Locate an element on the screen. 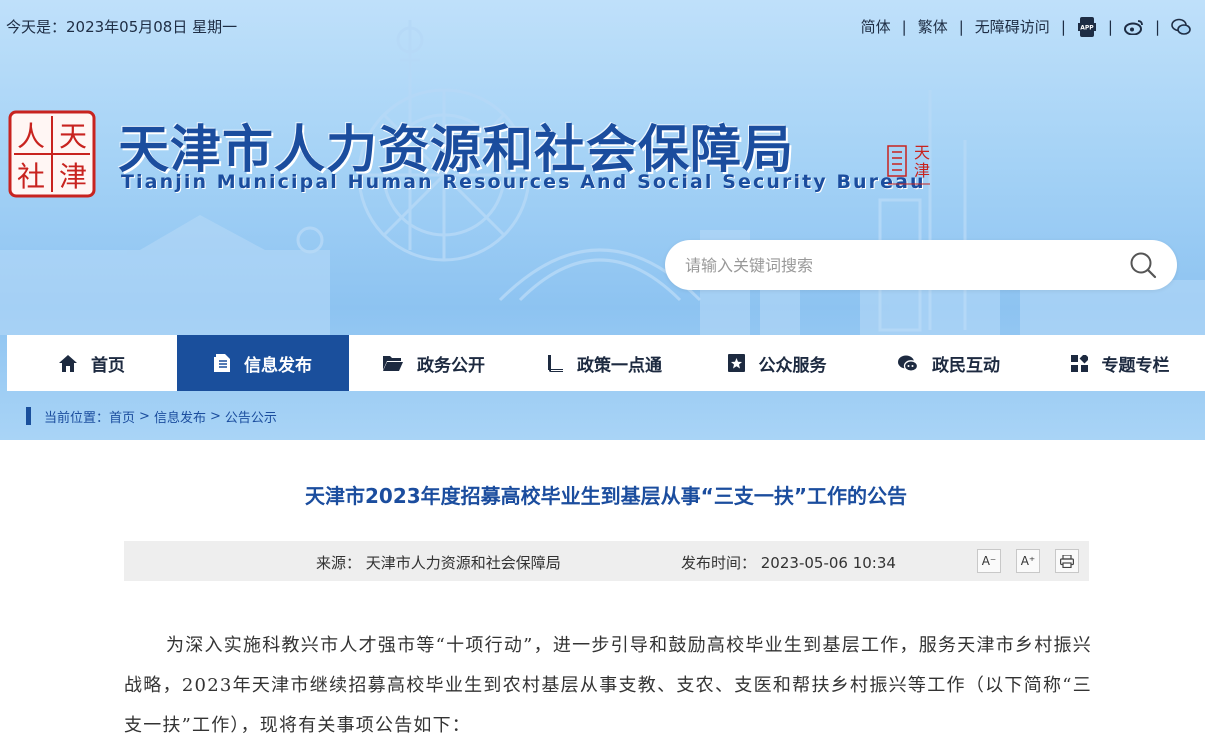 The width and height of the screenshot is (1205, 748). home-icon is located at coordinates (68, 363).